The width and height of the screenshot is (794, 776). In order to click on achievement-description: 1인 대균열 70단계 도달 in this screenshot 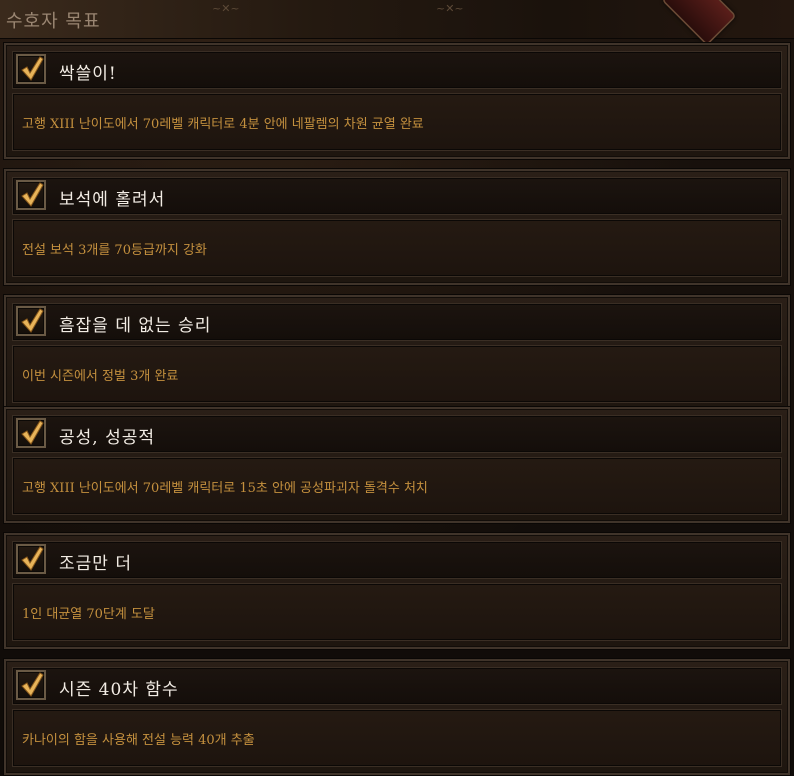, I will do `click(88, 614)`.